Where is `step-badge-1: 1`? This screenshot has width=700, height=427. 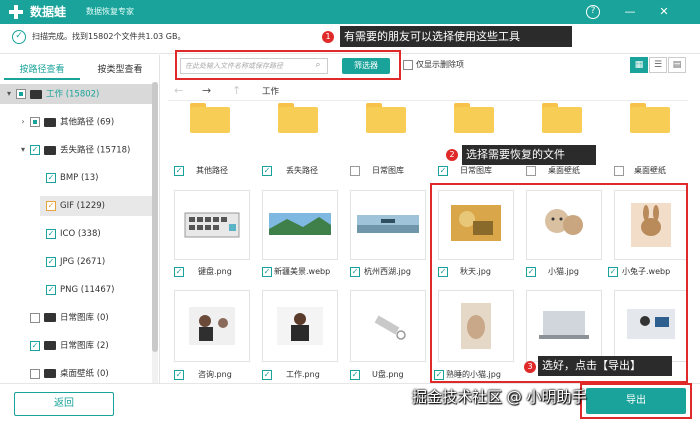
step-badge-1: 1 is located at coordinates (328, 37).